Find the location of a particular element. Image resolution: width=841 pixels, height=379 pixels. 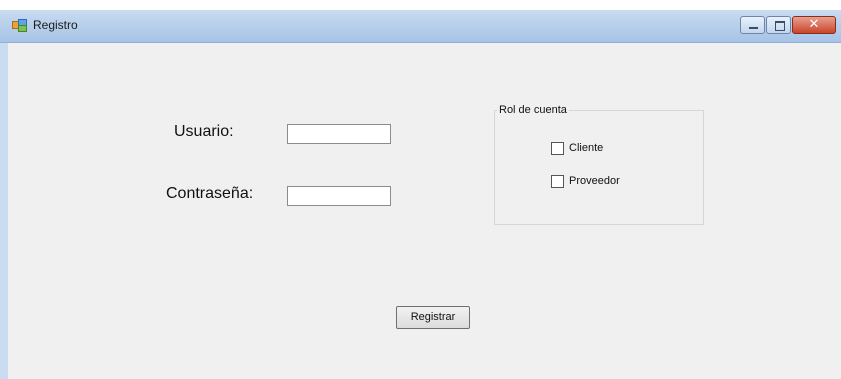

close-button: ✕ is located at coordinates (814, 25).